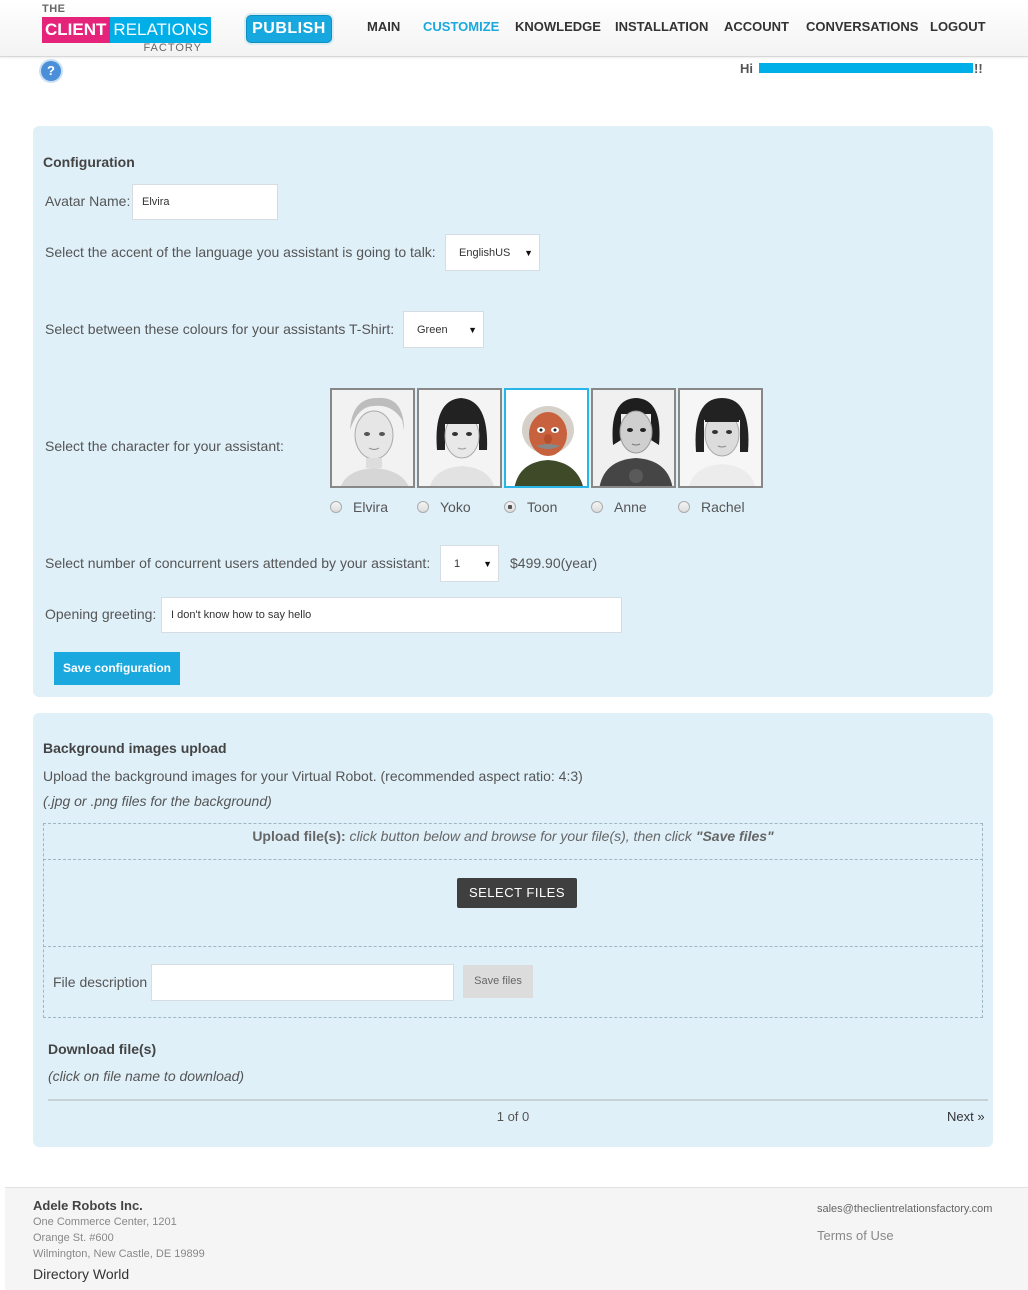 This screenshot has width=1028, height=1290. What do you see at coordinates (966, 1116) in the screenshot?
I see `next-page-link: Next »` at bounding box center [966, 1116].